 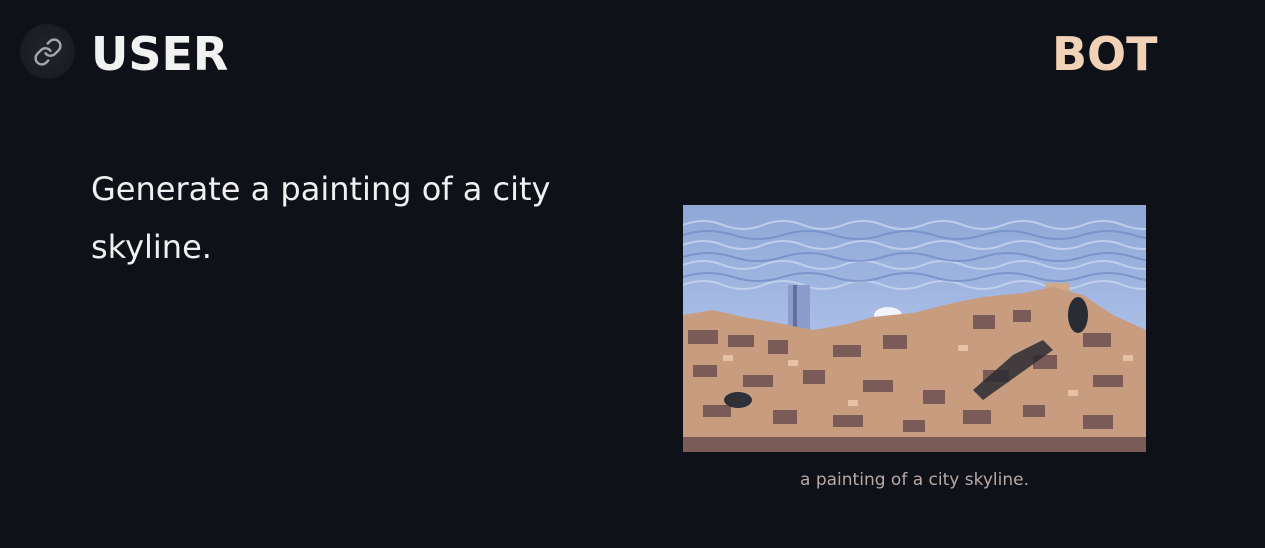 What do you see at coordinates (160, 54) in the screenshot?
I see `user-label: USER` at bounding box center [160, 54].